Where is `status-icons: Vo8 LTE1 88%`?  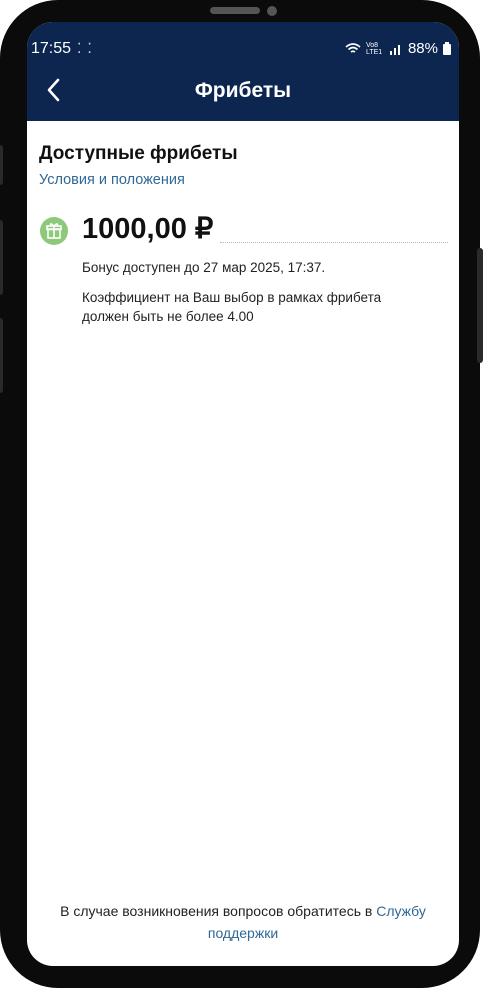
status-icons: Vo8 LTE1 88% is located at coordinates (398, 48).